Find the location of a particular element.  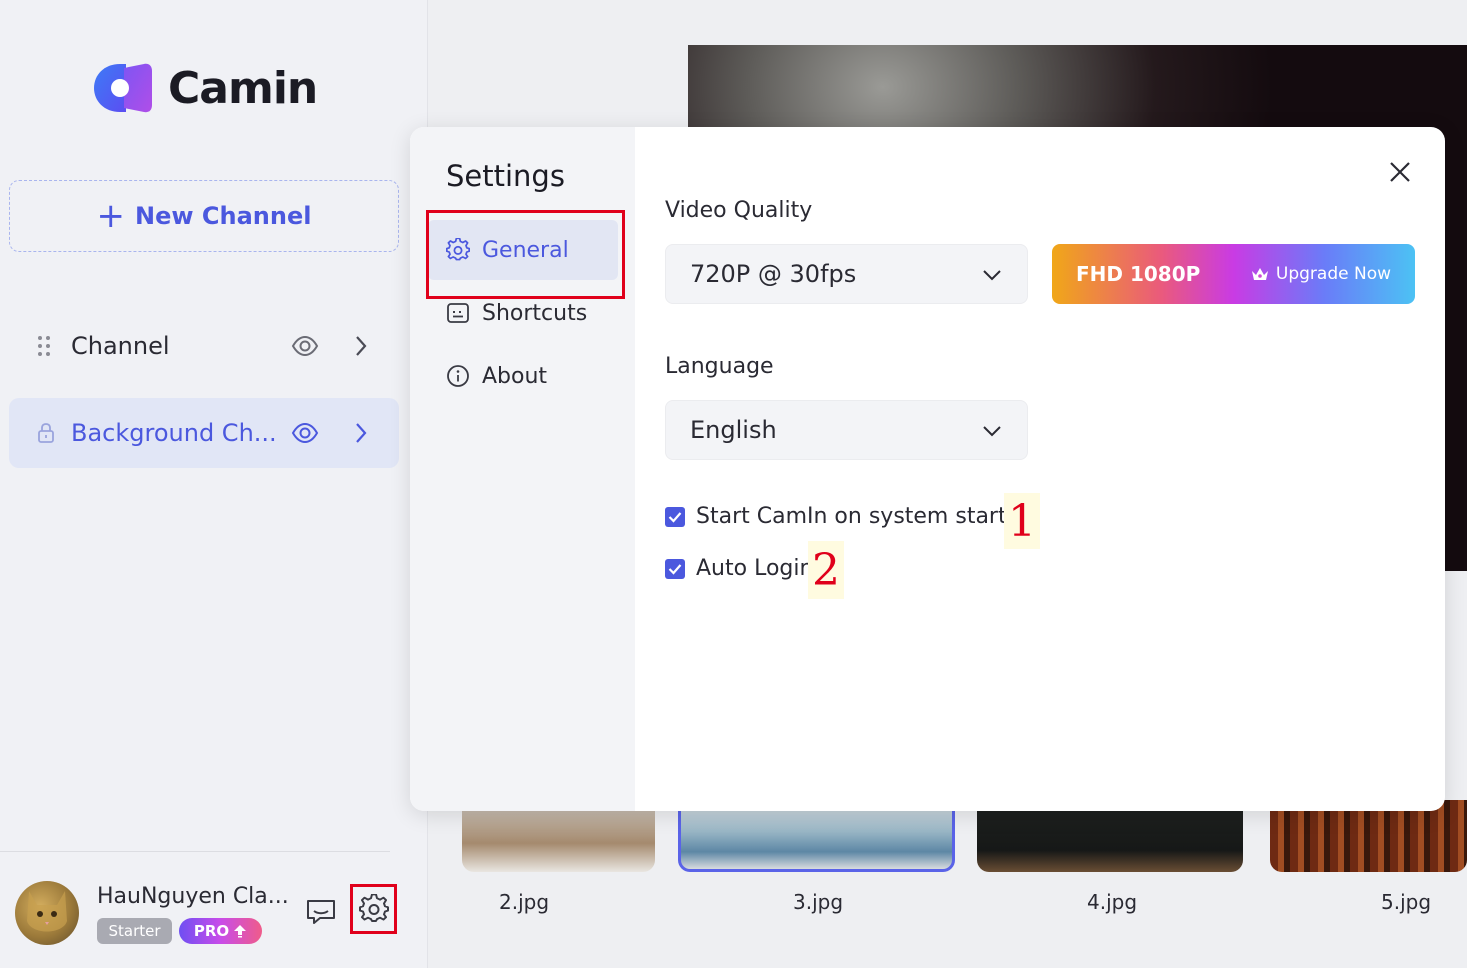

channel-item: Channel is located at coordinates (204, 346).